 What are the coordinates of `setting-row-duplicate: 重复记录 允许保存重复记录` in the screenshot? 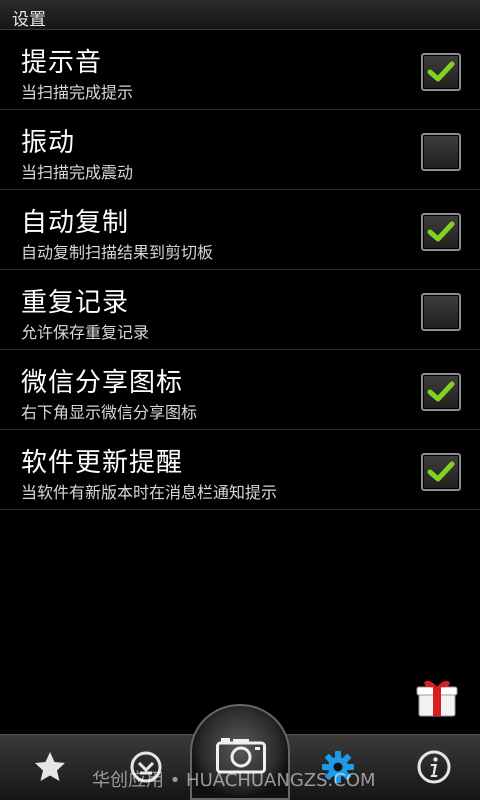 It's located at (240, 310).